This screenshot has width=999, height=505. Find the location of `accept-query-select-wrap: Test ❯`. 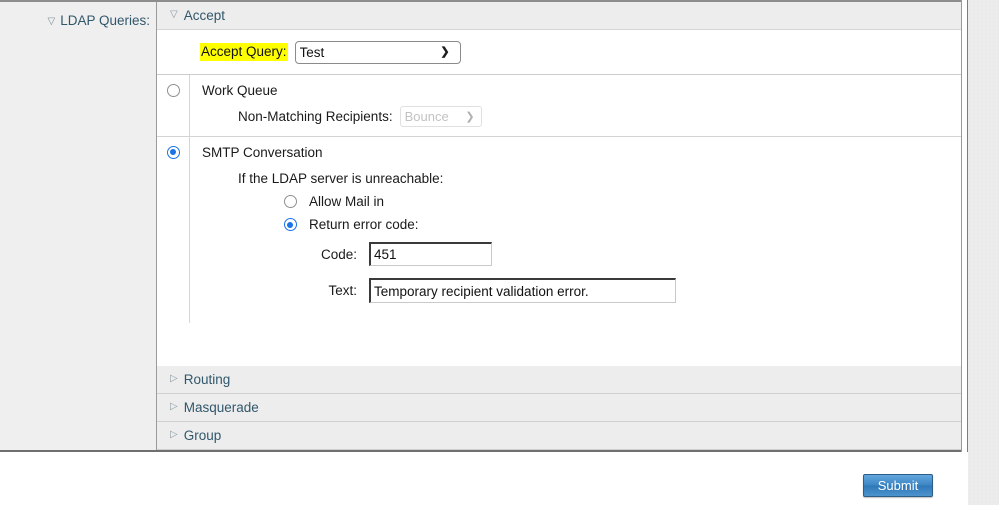

accept-query-select-wrap: Test ❯ is located at coordinates (377, 52).